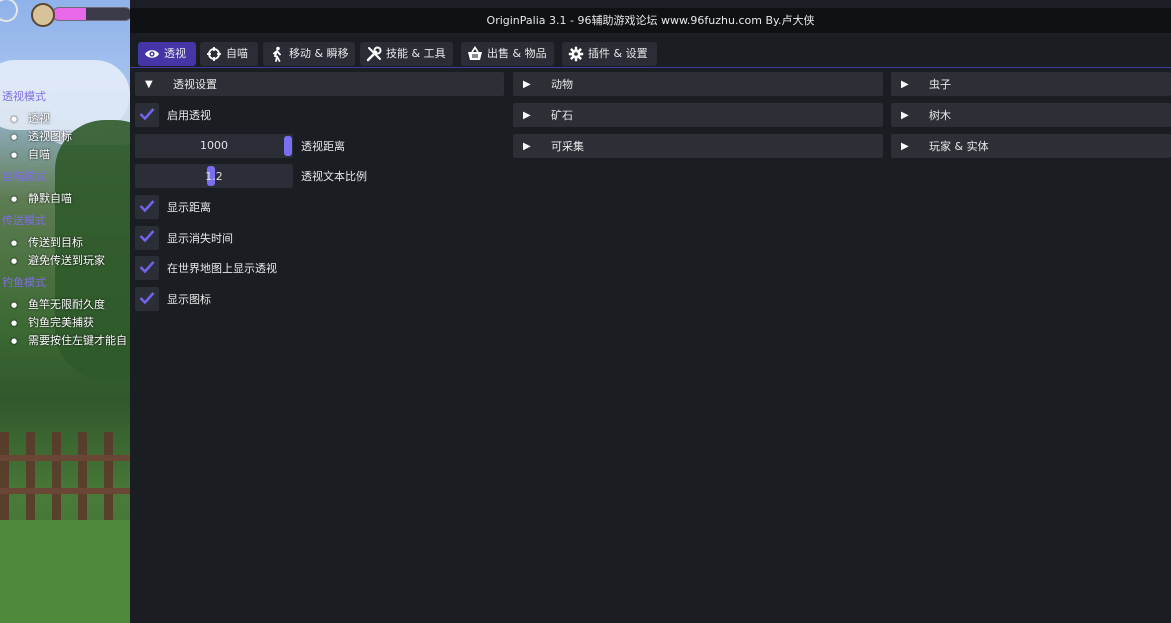 Image resolution: width=1171 pixels, height=623 pixels. I want to click on column-3: ▶ 虫子 ▶ 树木 ▶ 玩家 & 实体, so click(1031, 118).